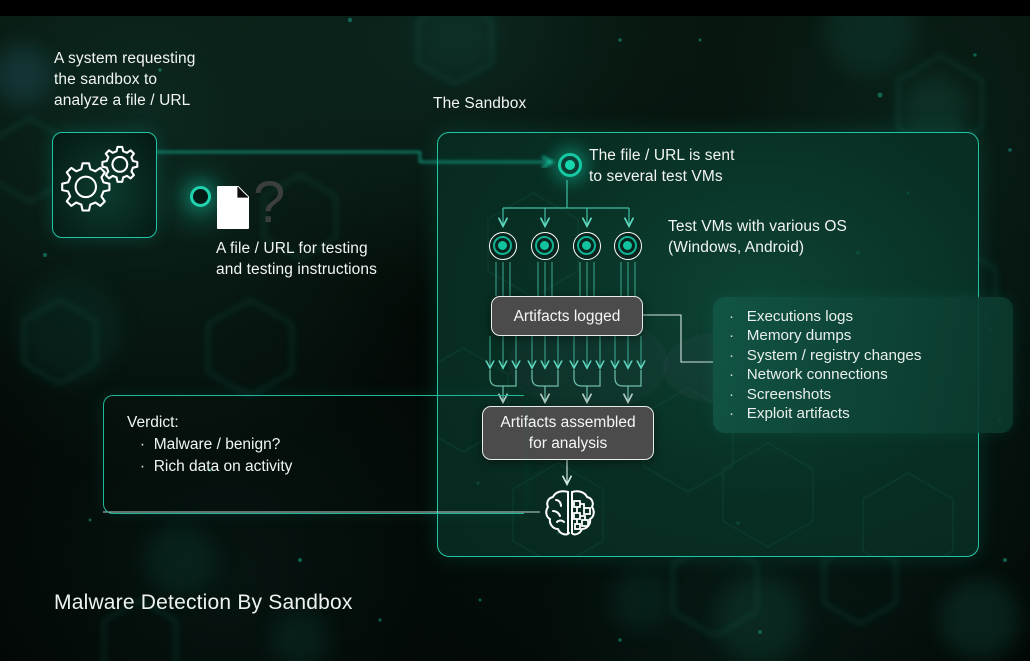 This screenshot has height=661, width=1030. What do you see at coordinates (480, 103) in the screenshot?
I see `sandbox-label: The Sandbox` at bounding box center [480, 103].